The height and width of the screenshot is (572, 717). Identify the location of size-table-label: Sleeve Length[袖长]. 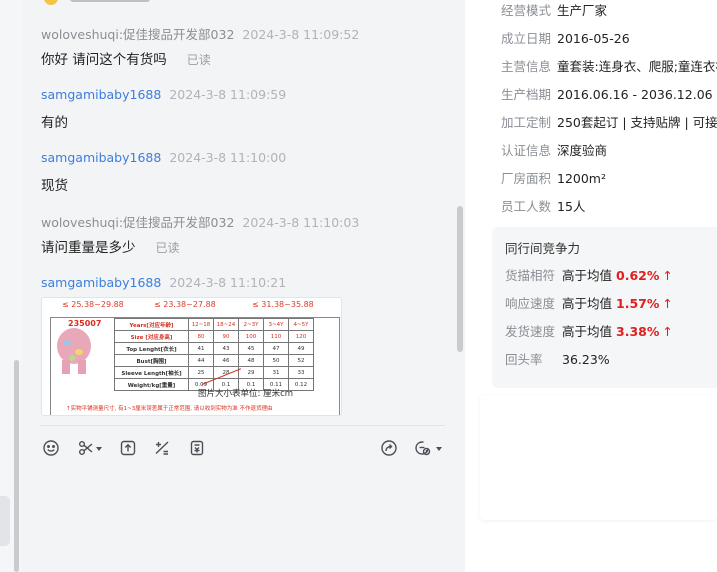
(151, 372).